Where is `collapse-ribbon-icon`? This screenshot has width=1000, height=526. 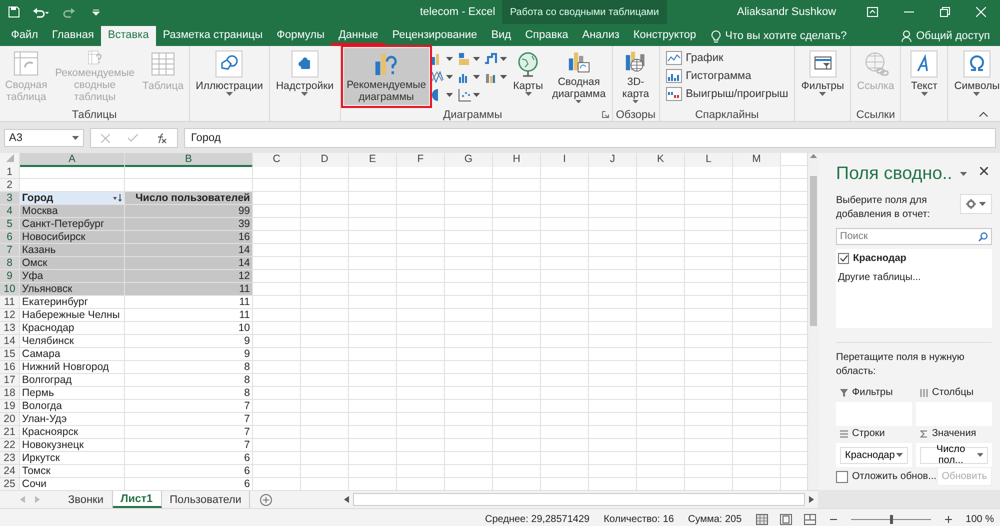
collapse-ribbon-icon is located at coordinates (983, 114).